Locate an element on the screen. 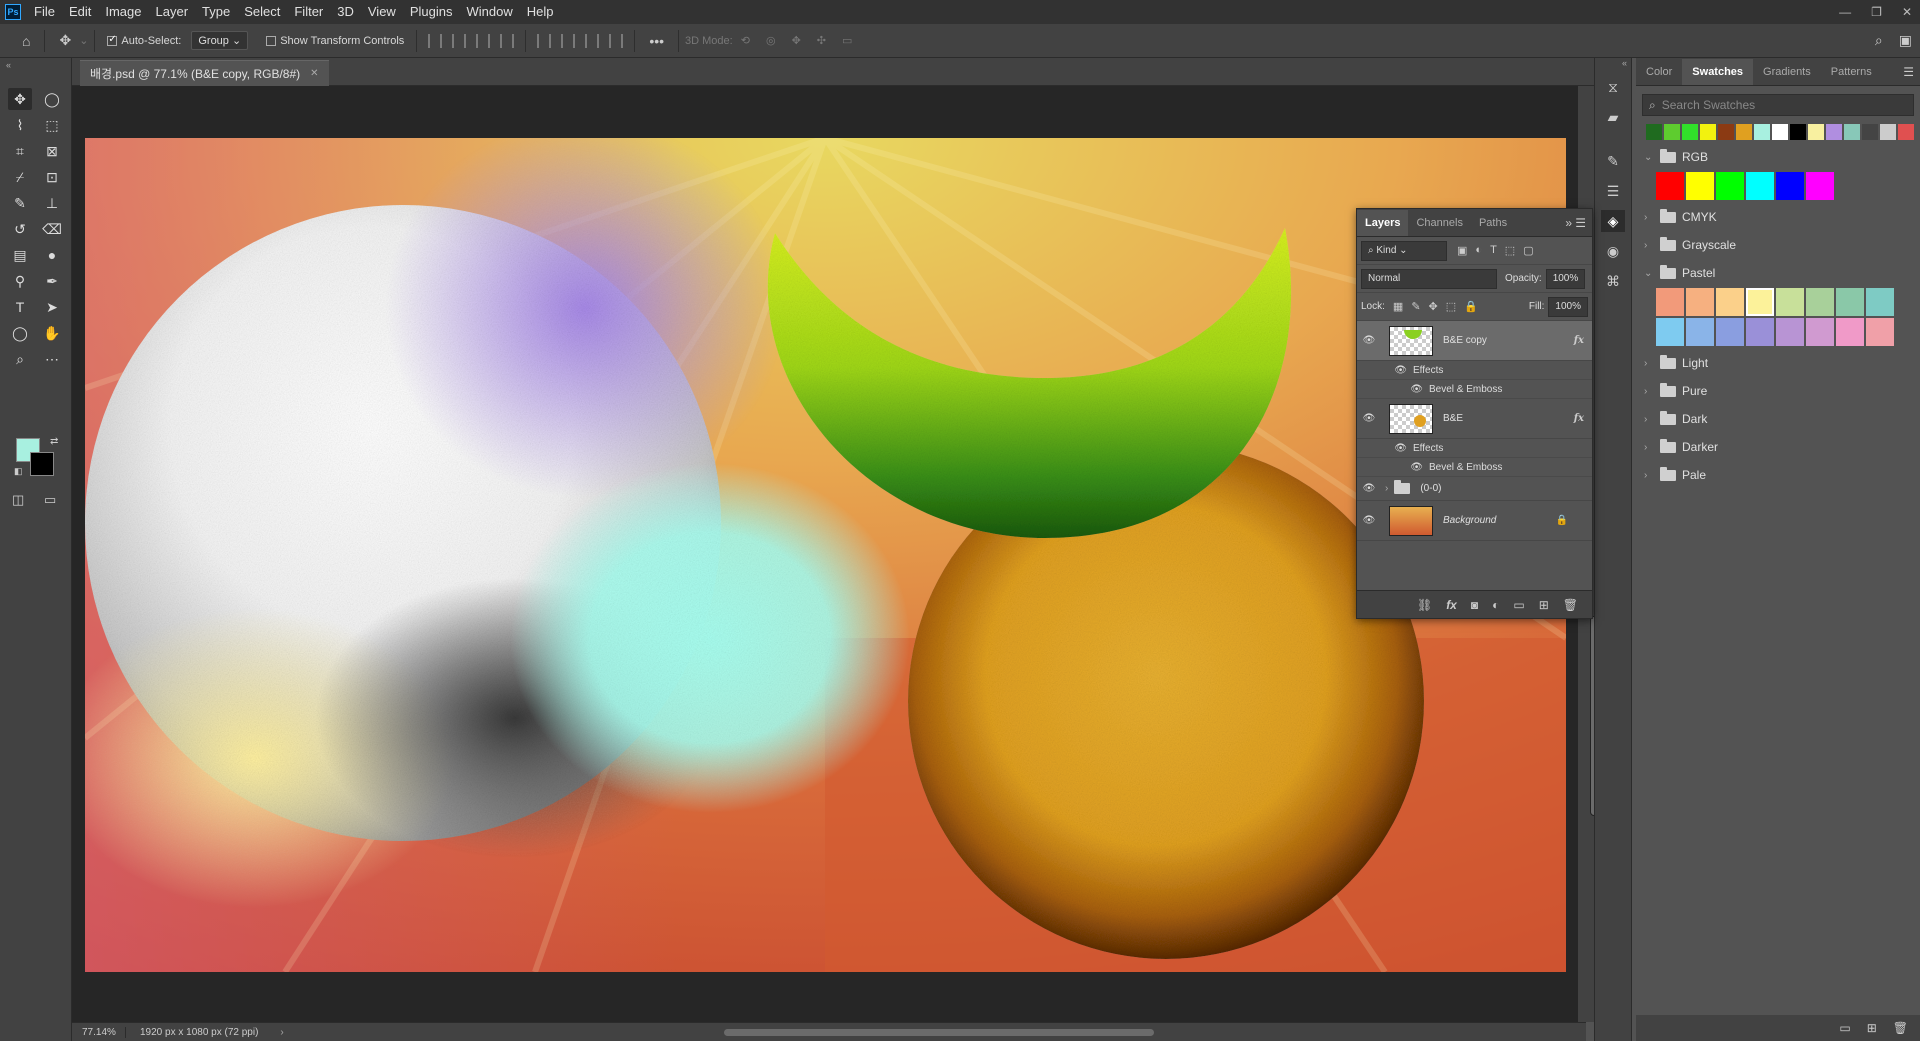 This screenshot has height=1041, width=1920. checkbox-checked-icon is located at coordinates (112, 40).